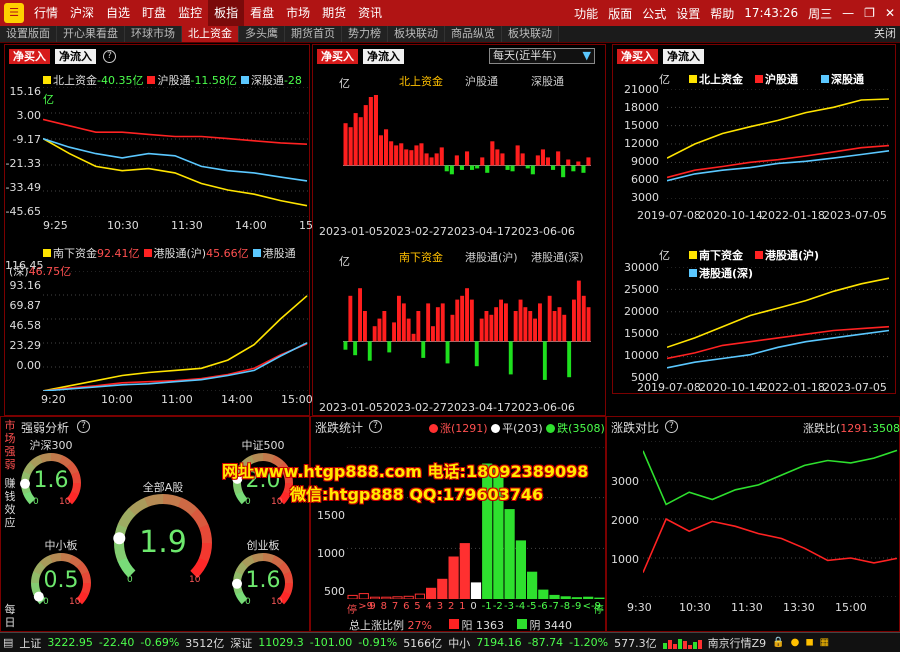 The width and height of the screenshot is (900, 652). What do you see at coordinates (542, 56) in the screenshot?
I see `period-dropdown: 每天(近半年) ▼` at bounding box center [542, 56].